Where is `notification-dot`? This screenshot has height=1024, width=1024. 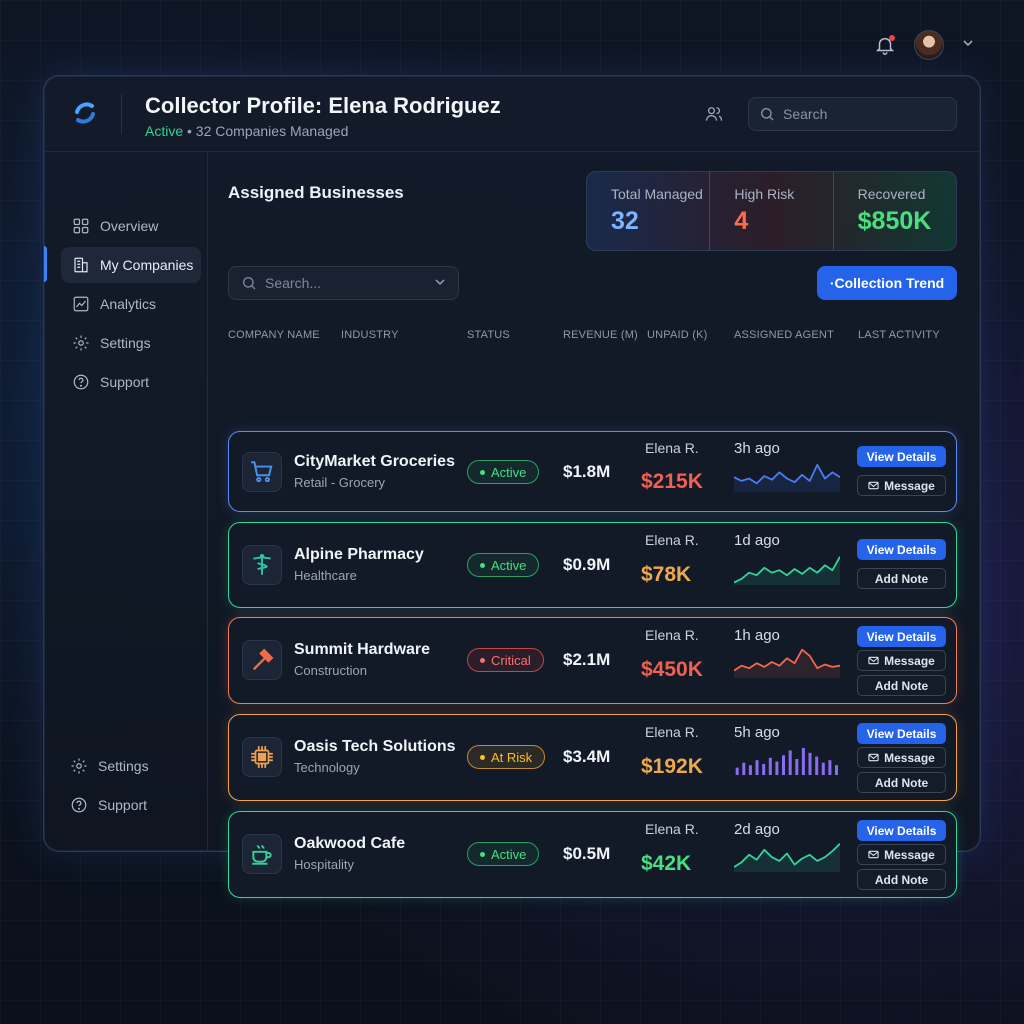 notification-dot is located at coordinates (892, 38).